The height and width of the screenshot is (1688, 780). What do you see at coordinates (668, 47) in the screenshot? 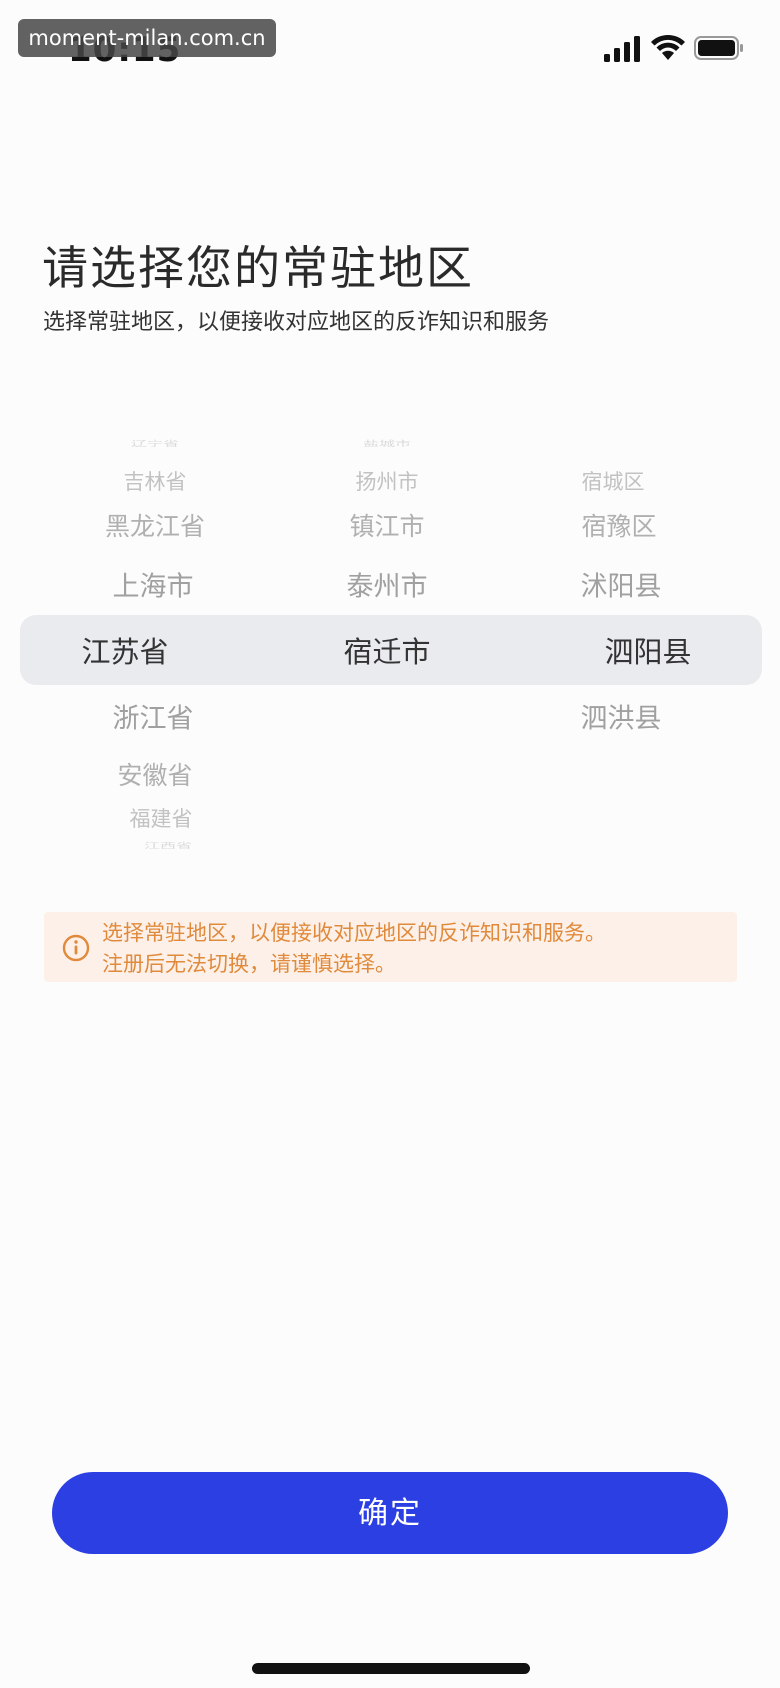
I see `wifi-icon` at bounding box center [668, 47].